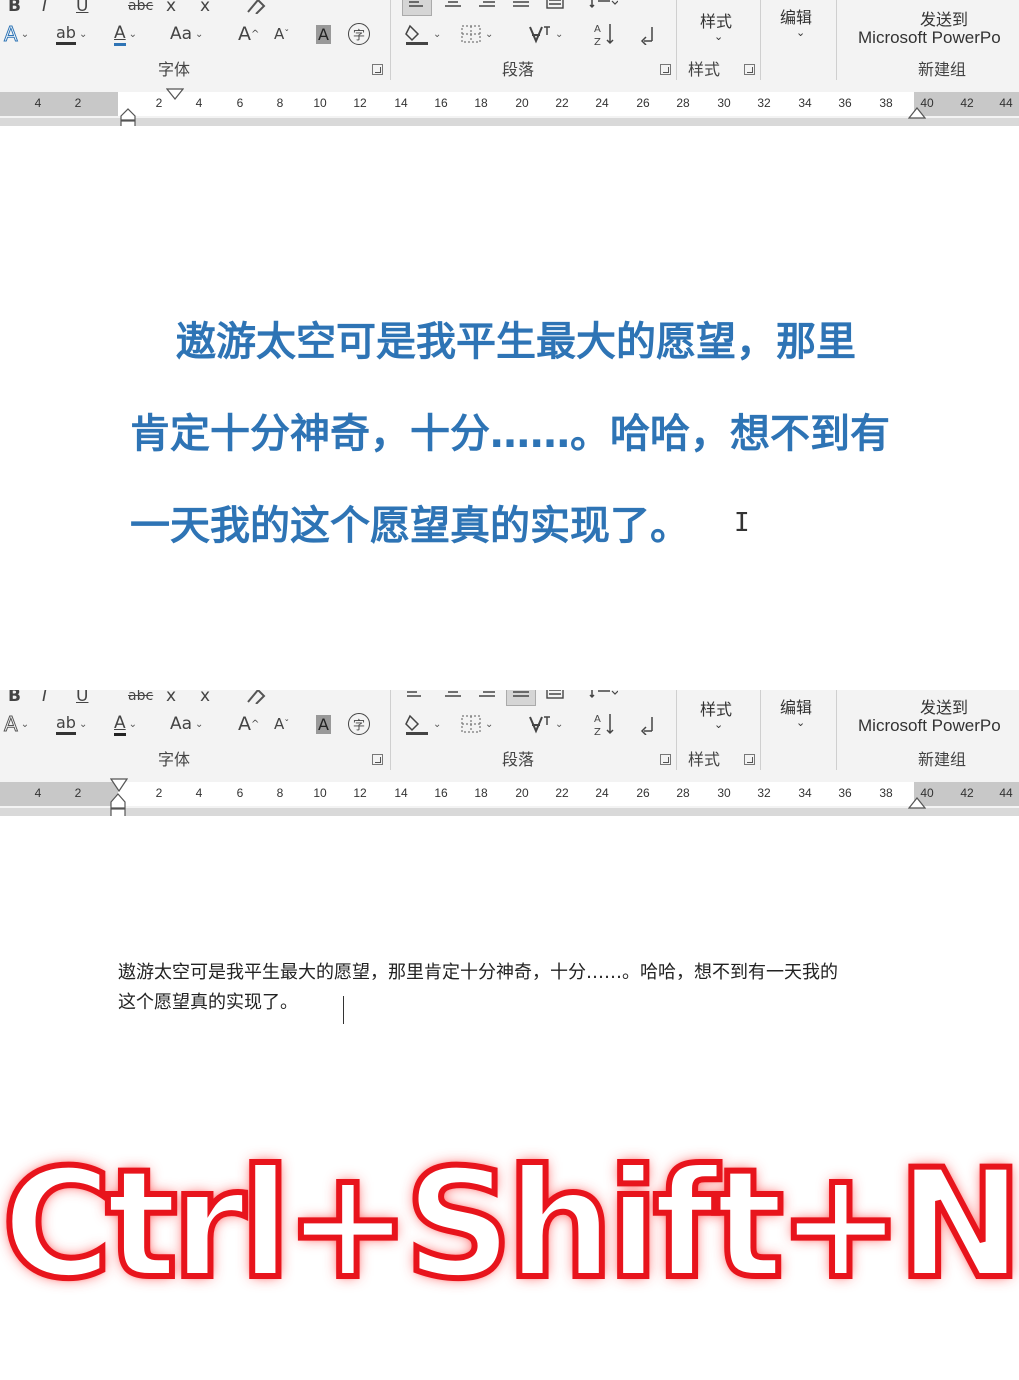  I want to click on divider, so click(390, 730).